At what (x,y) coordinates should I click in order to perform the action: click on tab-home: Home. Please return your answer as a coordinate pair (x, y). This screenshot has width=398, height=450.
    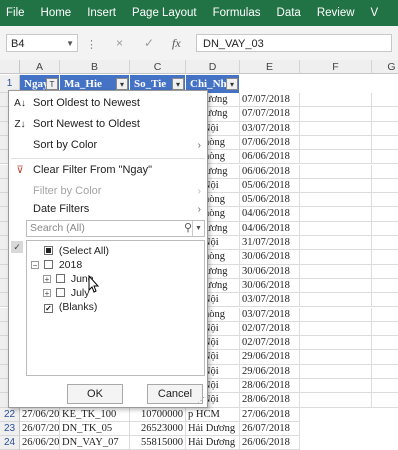
    Looking at the image, I should click on (56, 13).